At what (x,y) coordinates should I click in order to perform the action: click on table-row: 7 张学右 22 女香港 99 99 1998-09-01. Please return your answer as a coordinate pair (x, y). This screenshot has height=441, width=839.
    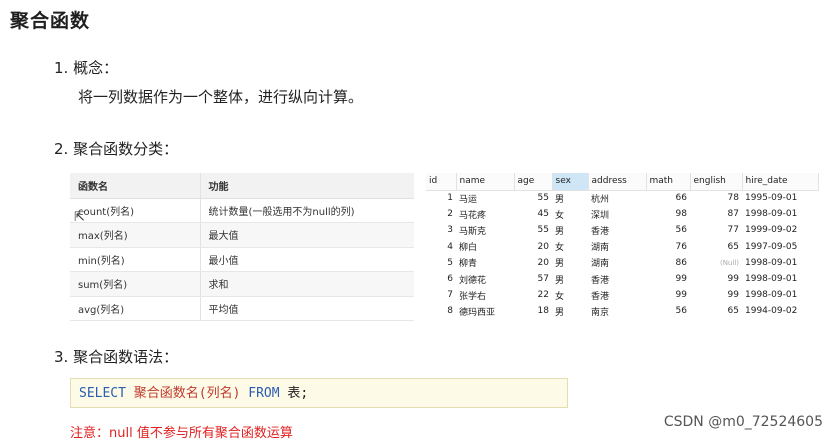
    Looking at the image, I should click on (622, 295).